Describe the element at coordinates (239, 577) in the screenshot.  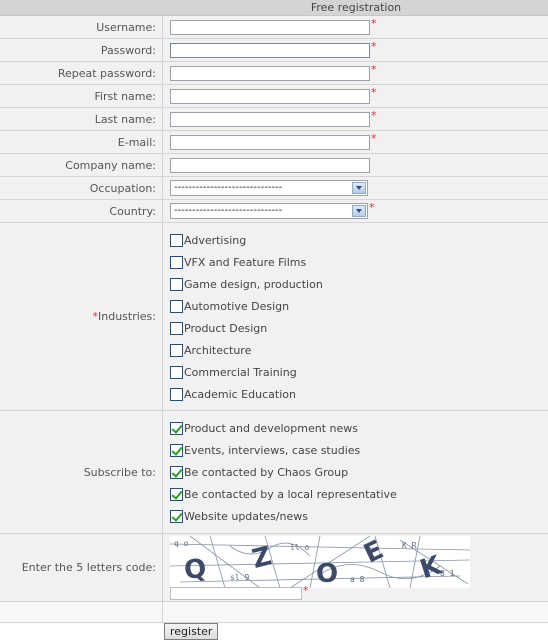
I see `svg-text: sl 9` at that location.